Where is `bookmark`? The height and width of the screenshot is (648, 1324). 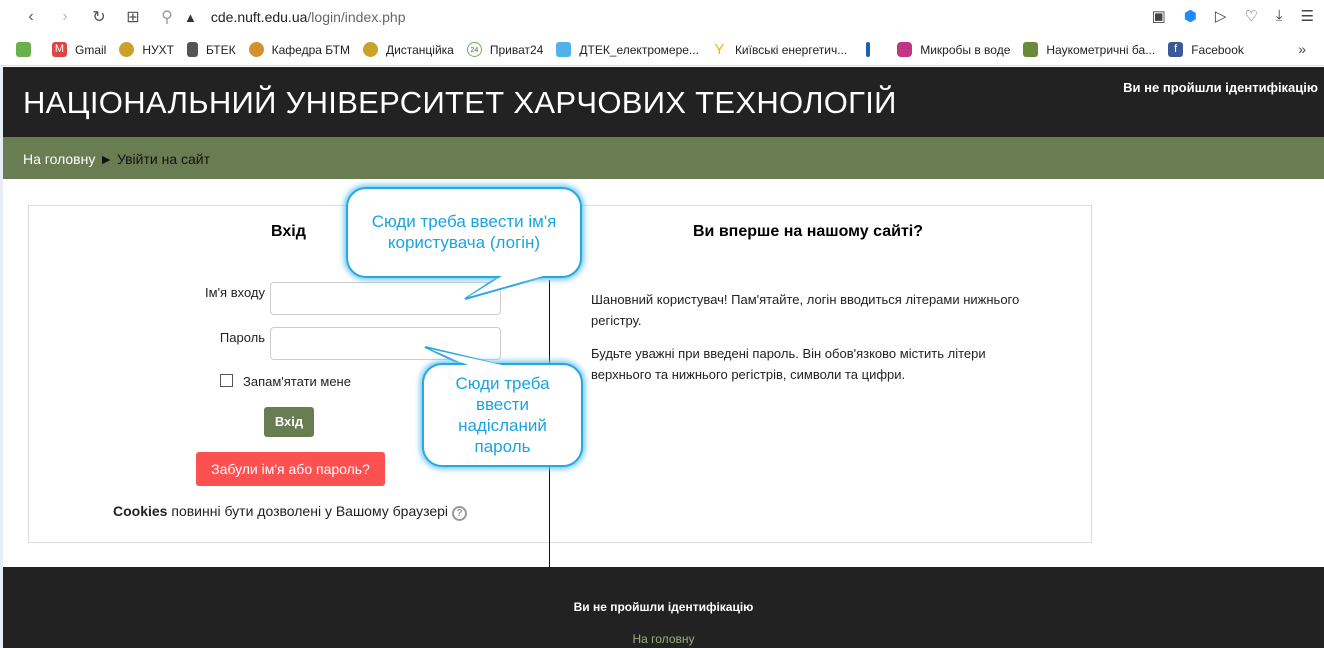 bookmark is located at coordinates (872, 49).